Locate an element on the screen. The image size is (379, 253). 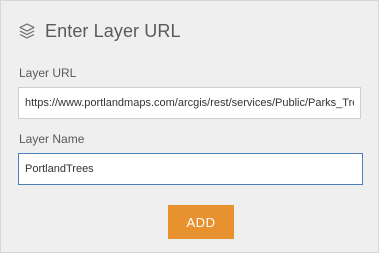
layers-icon is located at coordinates (27, 31).